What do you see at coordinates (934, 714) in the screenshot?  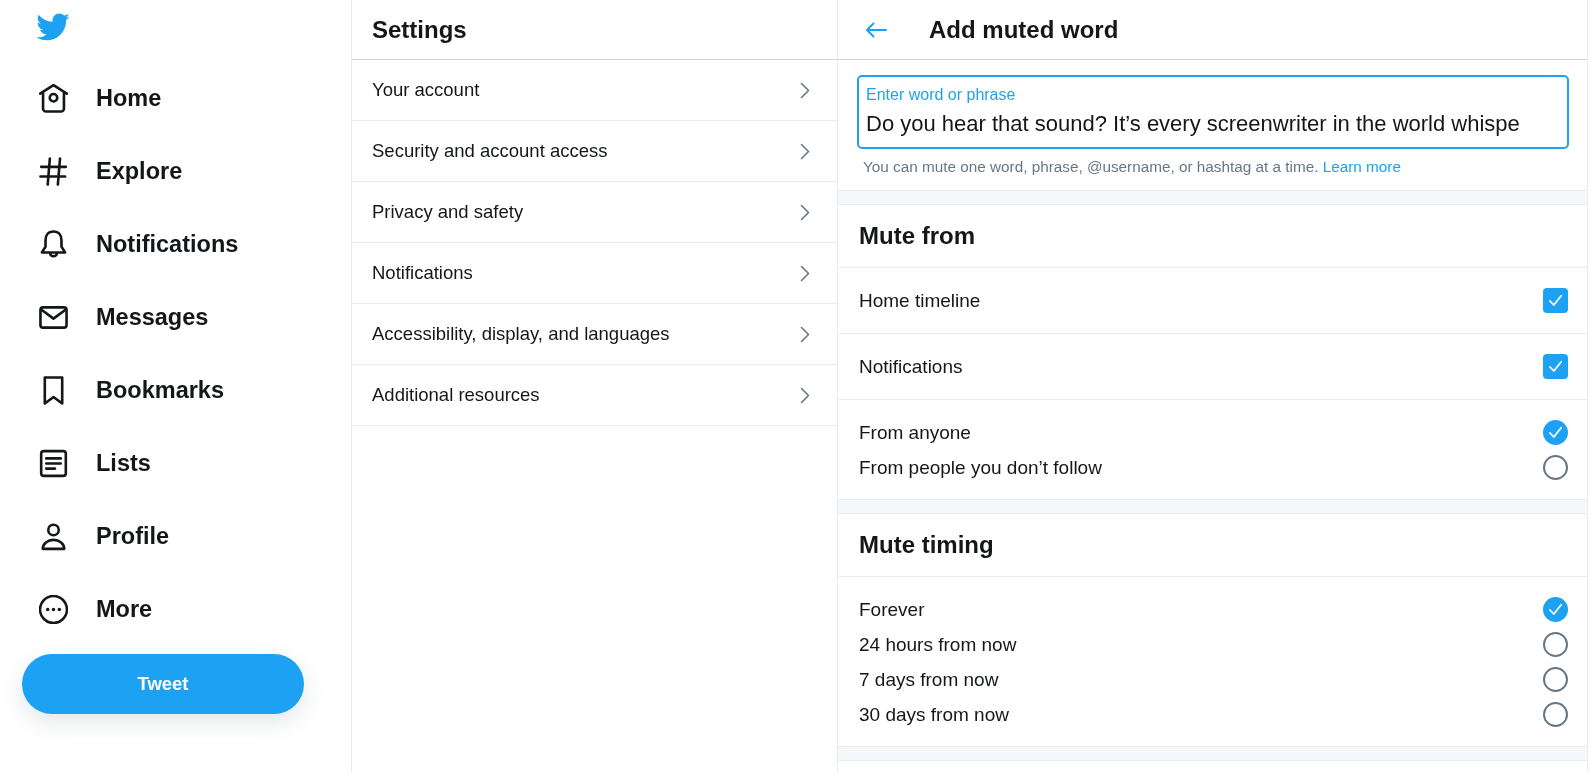 I see `option-label: 30 days from now` at bounding box center [934, 714].